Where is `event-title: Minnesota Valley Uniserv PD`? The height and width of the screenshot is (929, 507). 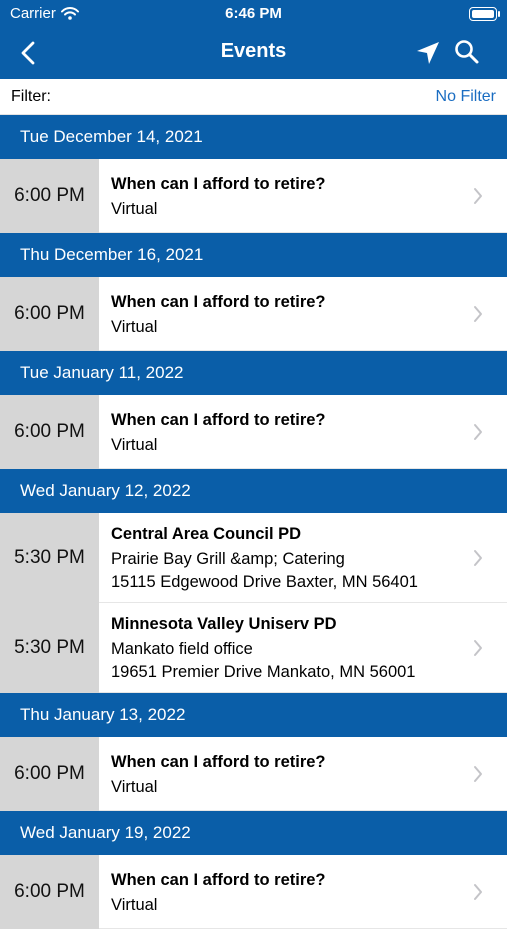
event-title: Minnesota Valley Uniserv PD is located at coordinates (224, 624).